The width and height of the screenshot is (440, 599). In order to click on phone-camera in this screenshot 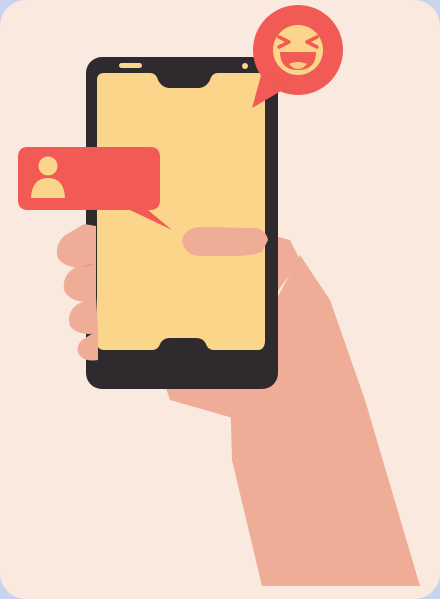, I will do `click(245, 66)`.